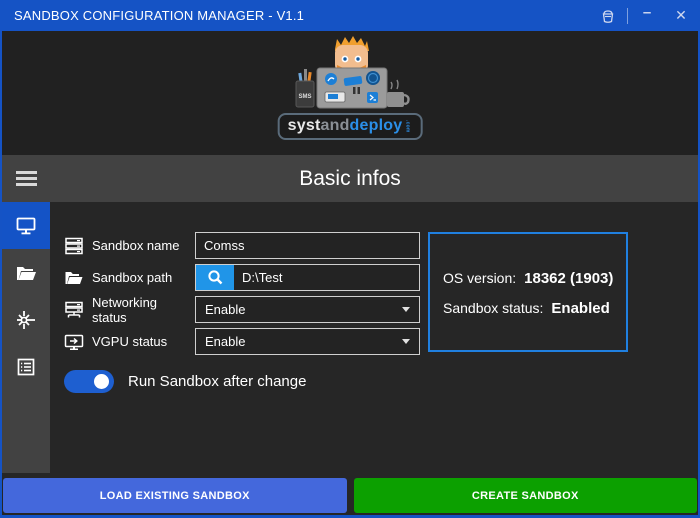  I want to click on folder-icon, so click(78, 278).